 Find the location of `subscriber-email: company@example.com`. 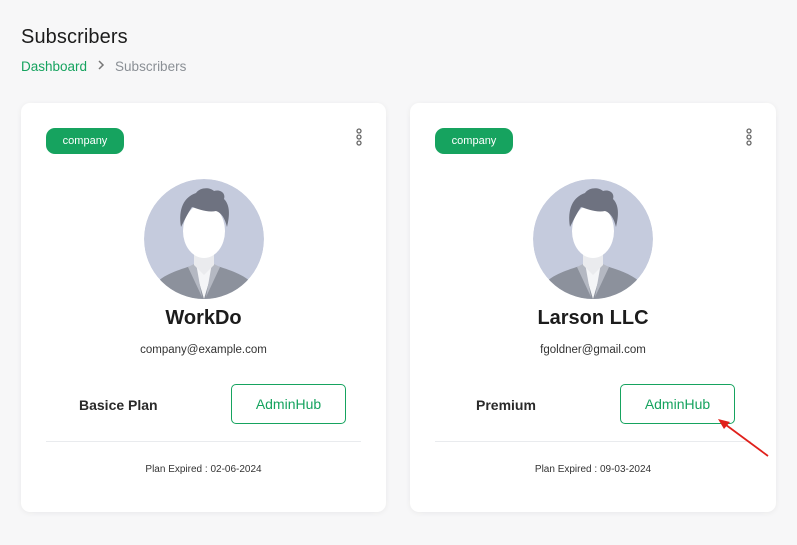

subscriber-email: company@example.com is located at coordinates (203, 350).